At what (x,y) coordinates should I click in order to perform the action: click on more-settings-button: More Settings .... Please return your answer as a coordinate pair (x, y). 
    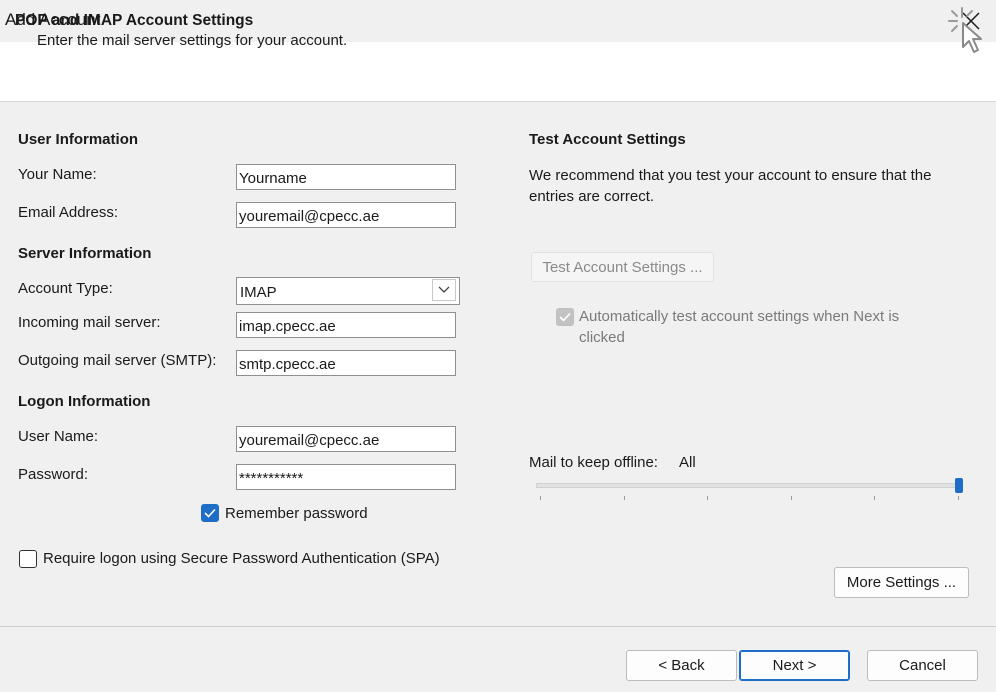
    Looking at the image, I should click on (901, 582).